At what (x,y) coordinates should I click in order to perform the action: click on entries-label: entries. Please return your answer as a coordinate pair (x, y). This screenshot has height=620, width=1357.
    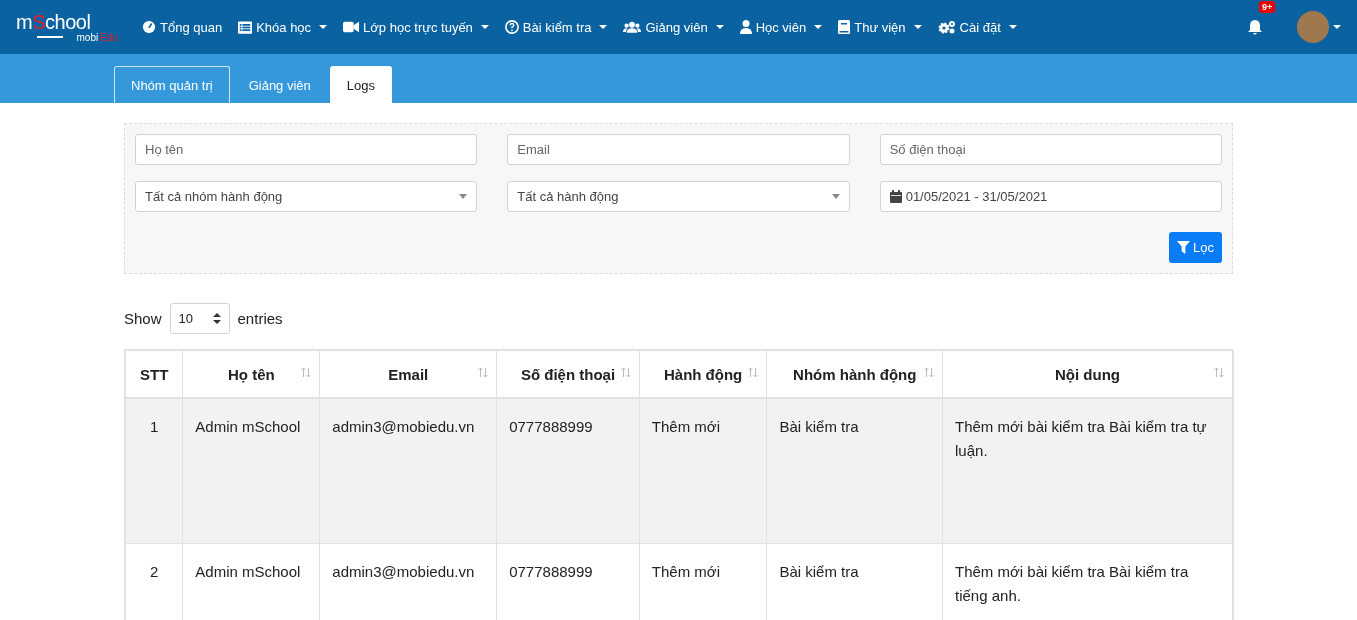
    Looking at the image, I should click on (260, 318).